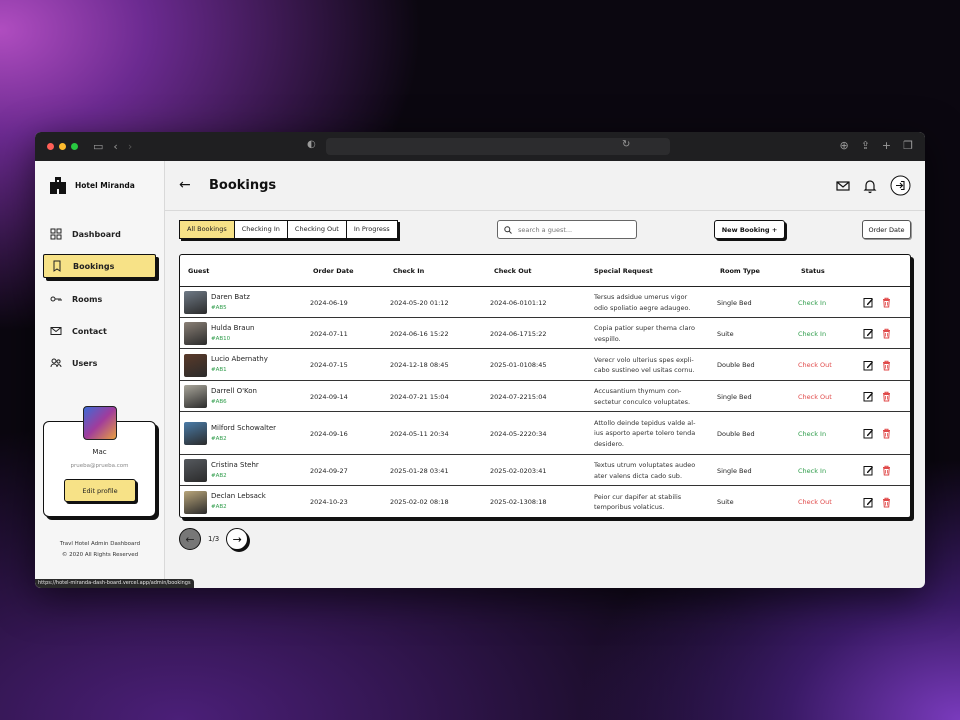 This screenshot has width=960, height=720. Describe the element at coordinates (92, 185) in the screenshot. I see `brand: Hotel Miranda` at that location.